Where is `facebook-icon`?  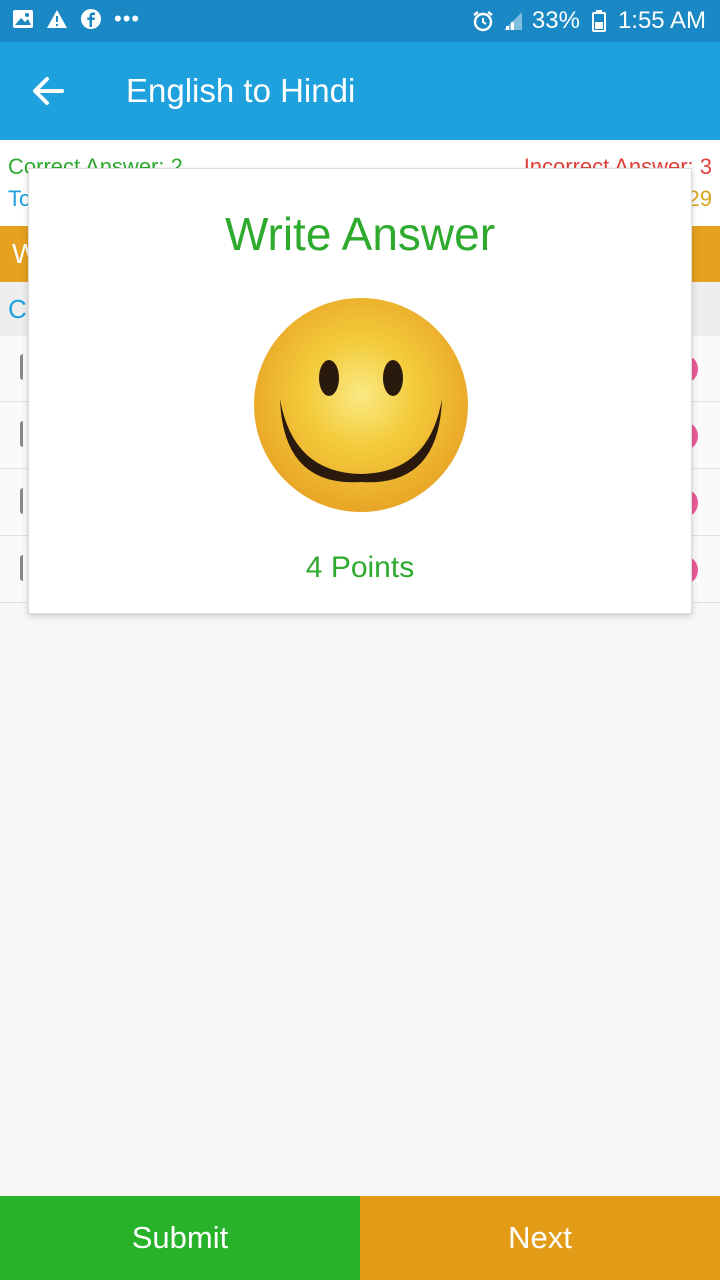
facebook-icon is located at coordinates (91, 19).